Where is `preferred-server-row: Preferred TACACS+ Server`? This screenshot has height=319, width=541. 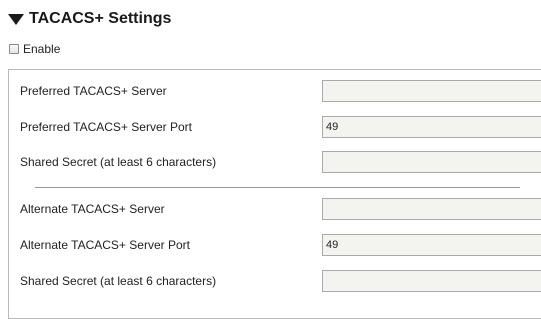
preferred-server-row: Preferred TACACS+ Server is located at coordinates (280, 91).